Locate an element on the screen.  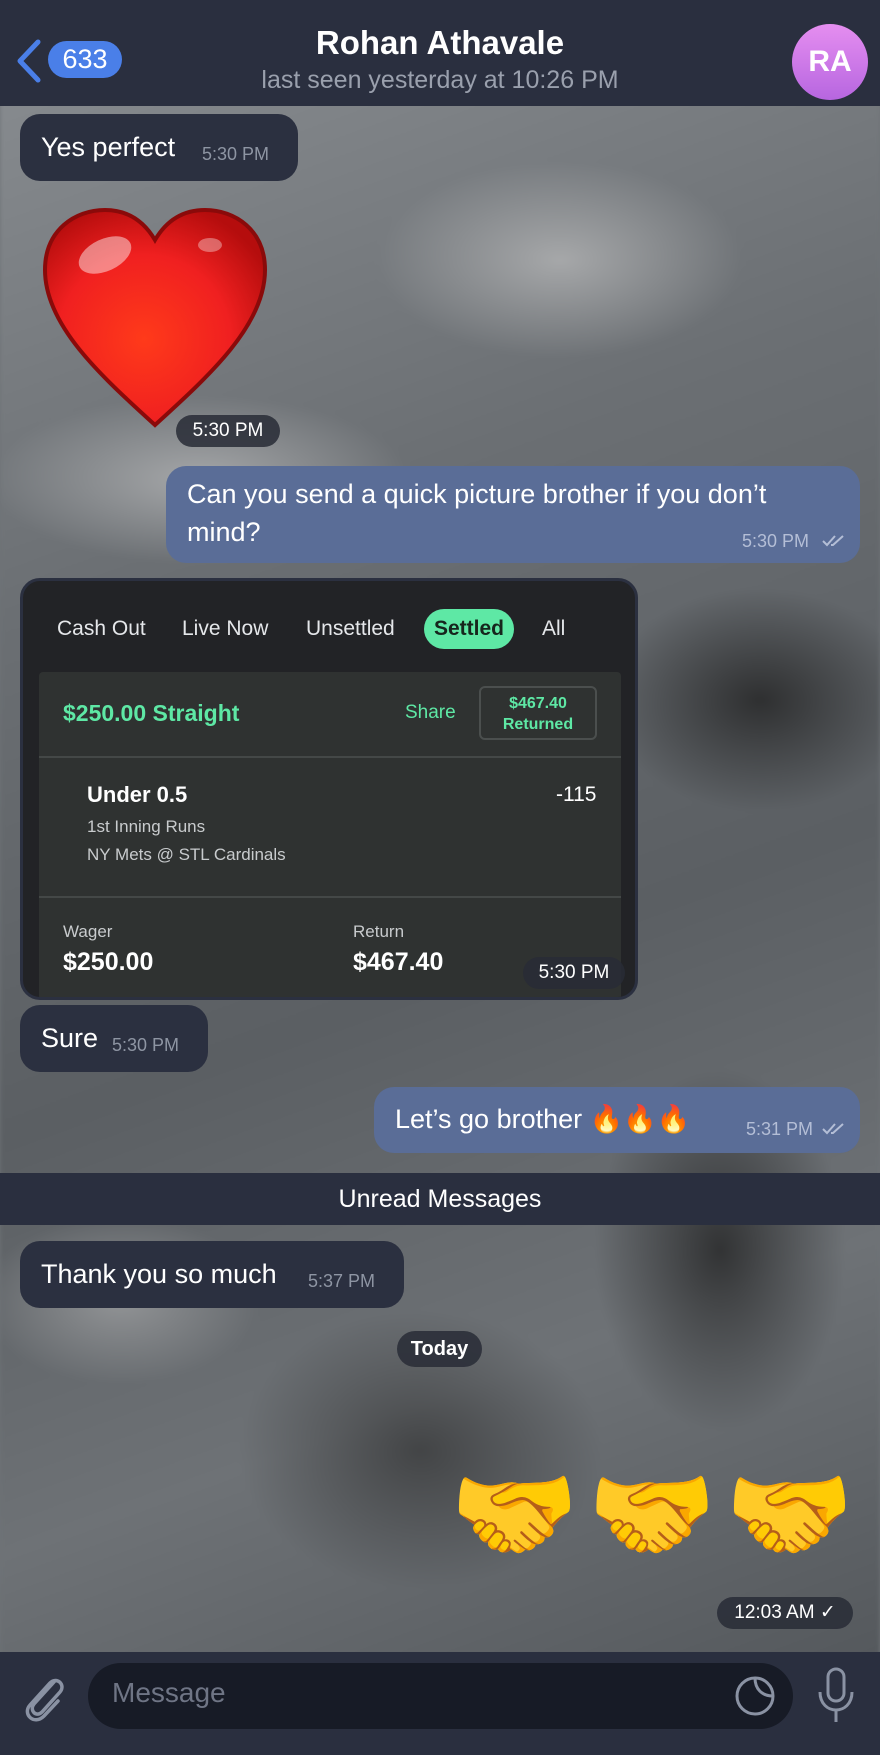
microphone-icon is located at coordinates (836, 1696).